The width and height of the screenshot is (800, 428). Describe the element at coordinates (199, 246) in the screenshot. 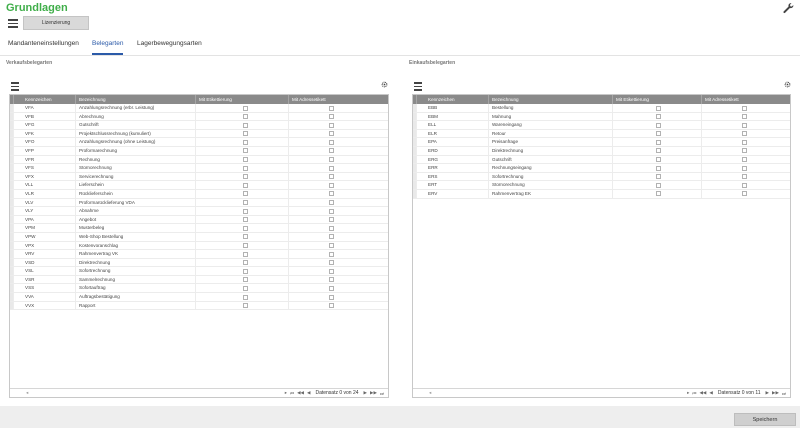

I see `table-row: VPX Kostenvoranschlag` at that location.